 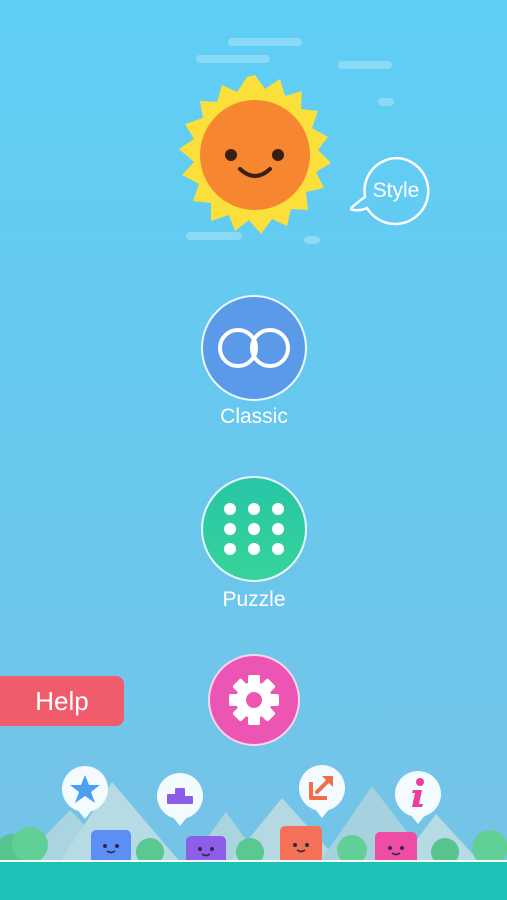 What do you see at coordinates (254, 417) in the screenshot?
I see `classic-label: Classic` at bounding box center [254, 417].